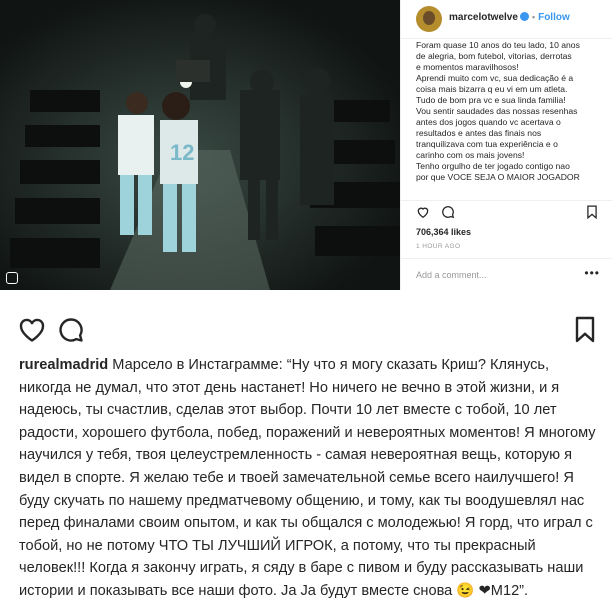 The width and height of the screenshot is (612, 603). Describe the element at coordinates (506, 212) in the screenshot. I see `embedded-actions-bar` at that location.